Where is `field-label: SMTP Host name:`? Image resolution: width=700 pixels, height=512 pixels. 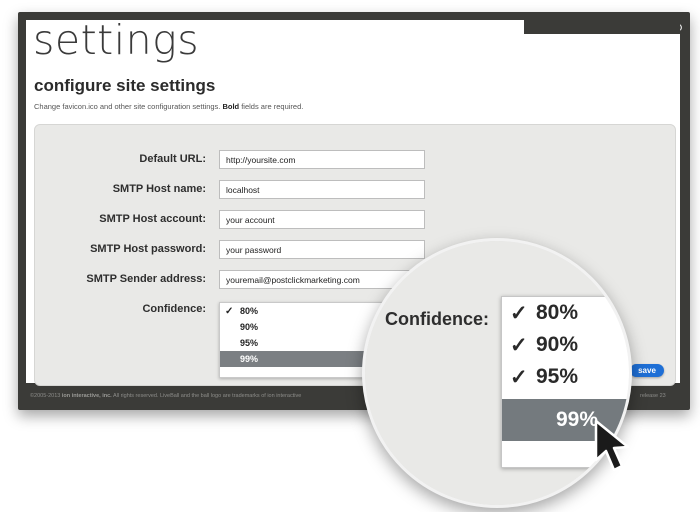
field-label: SMTP Host name: is located at coordinates (159, 189).